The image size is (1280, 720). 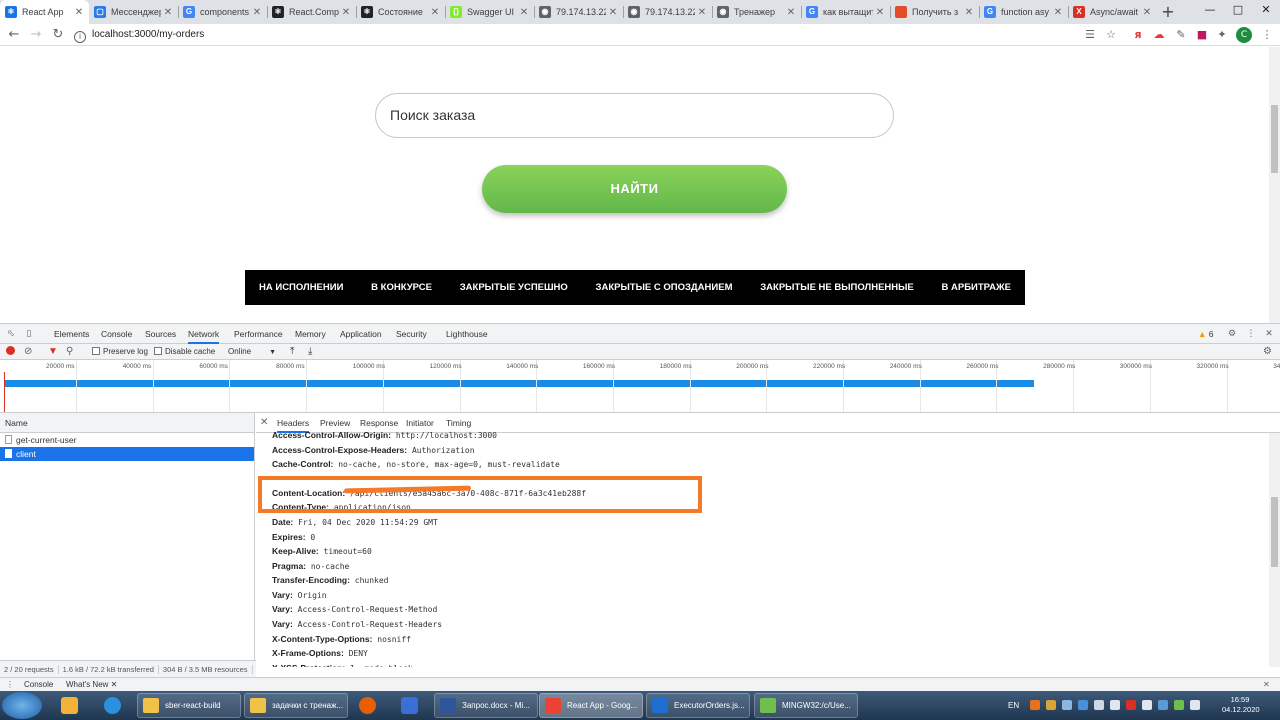 What do you see at coordinates (1181, 35) in the screenshot?
I see `pen-extension-icon: ✎` at bounding box center [1181, 35].